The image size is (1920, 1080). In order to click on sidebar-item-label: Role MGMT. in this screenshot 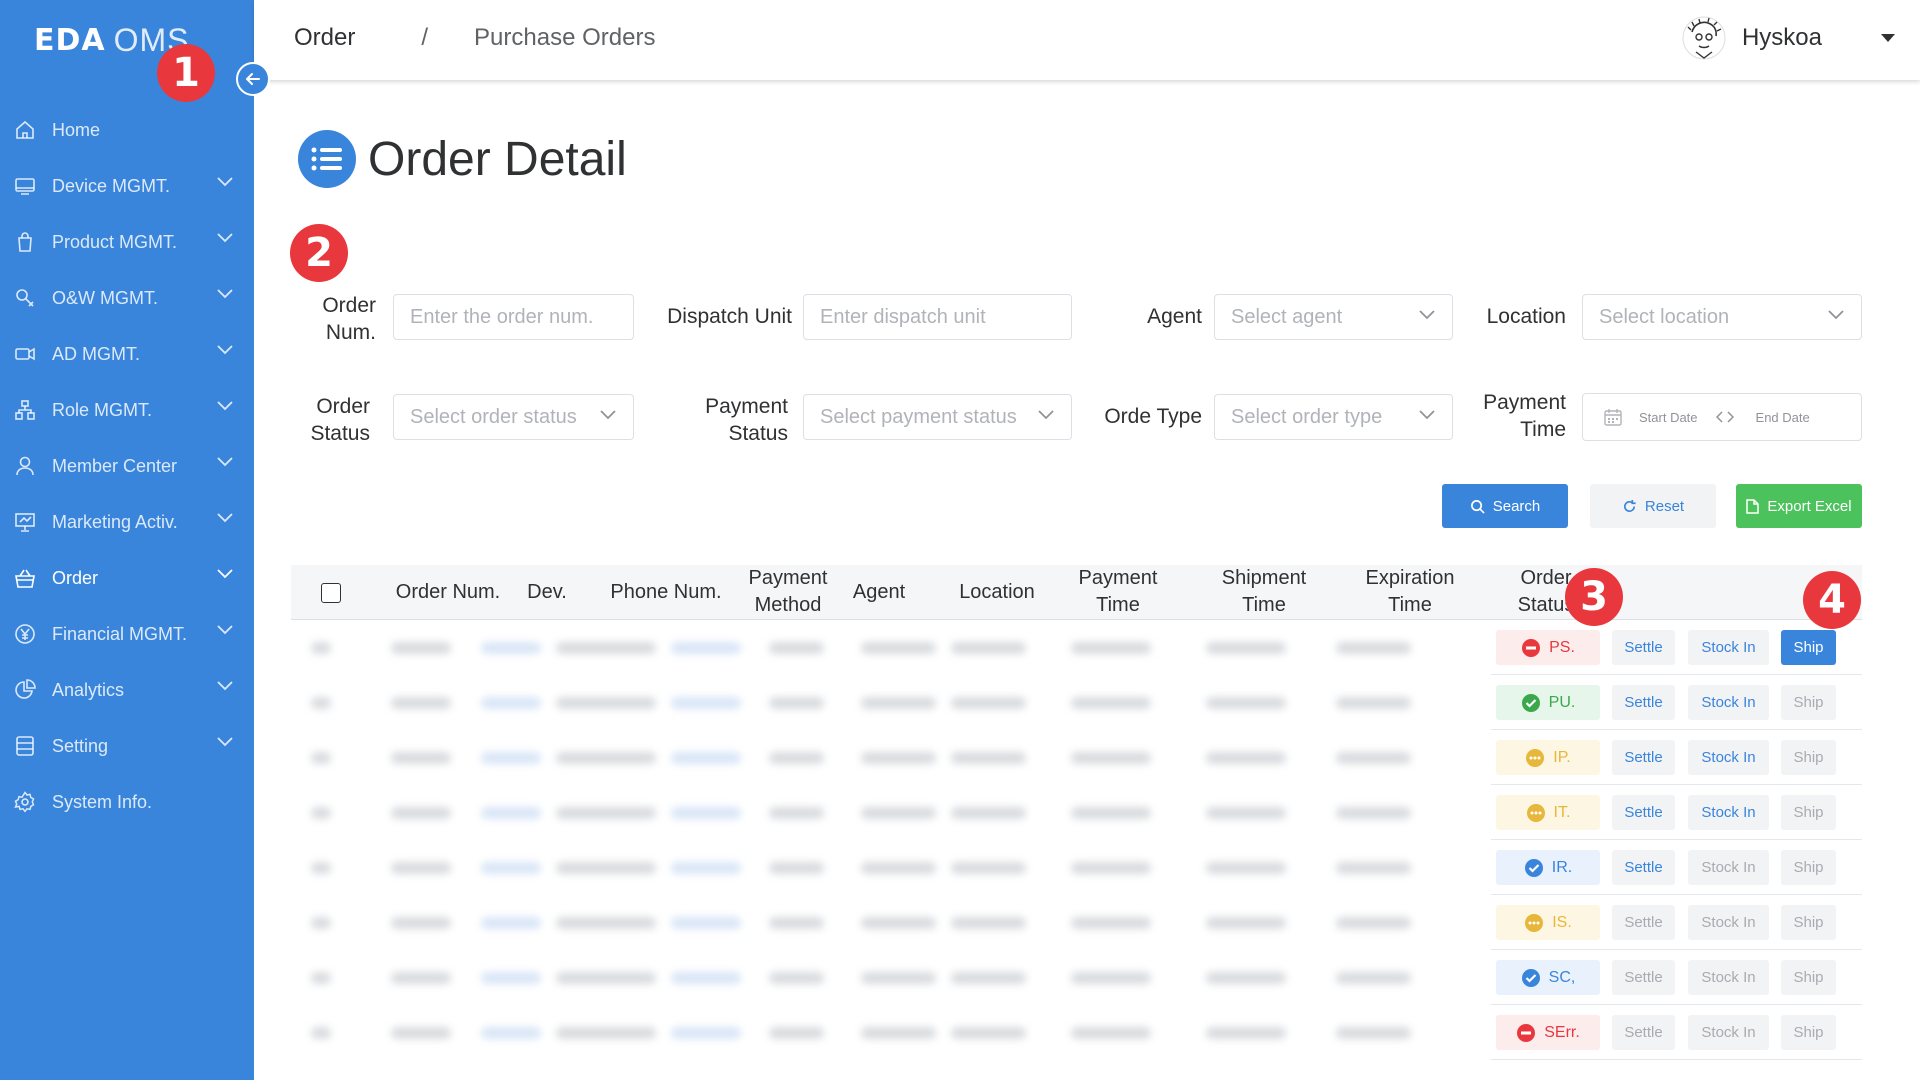, I will do `click(102, 409)`.